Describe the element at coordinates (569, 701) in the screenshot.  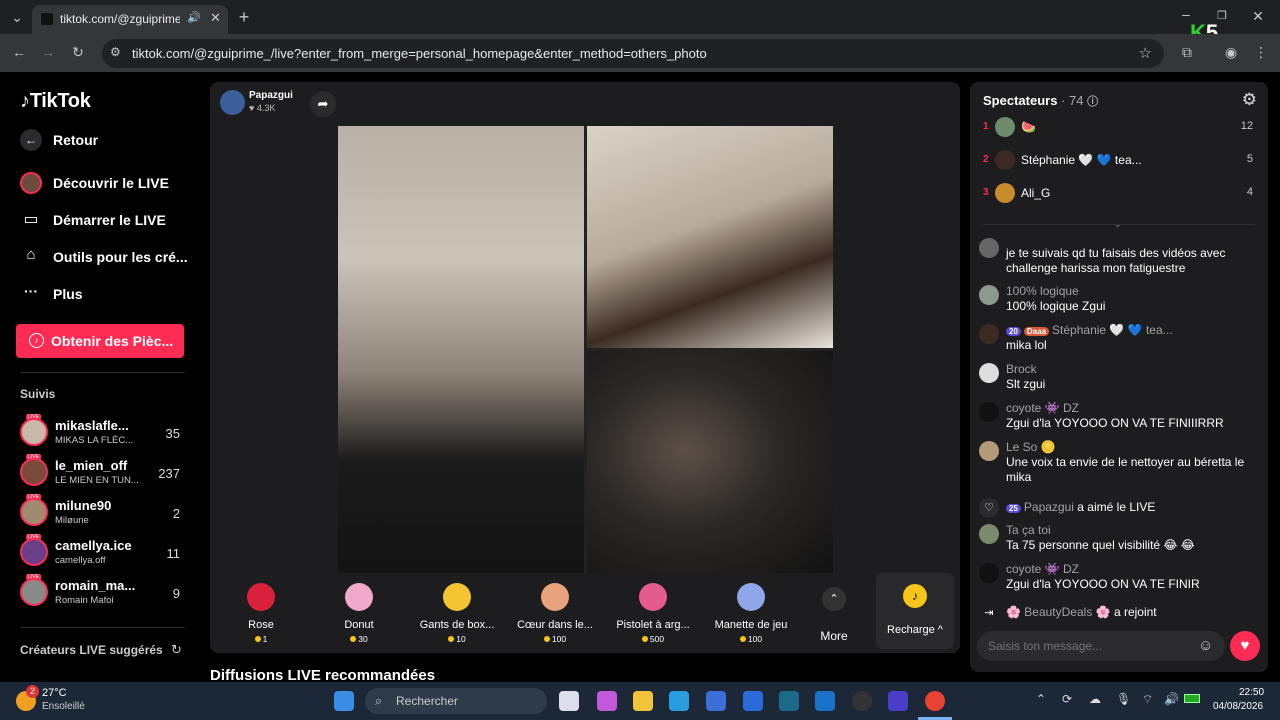
I see `task-view-icon` at that location.